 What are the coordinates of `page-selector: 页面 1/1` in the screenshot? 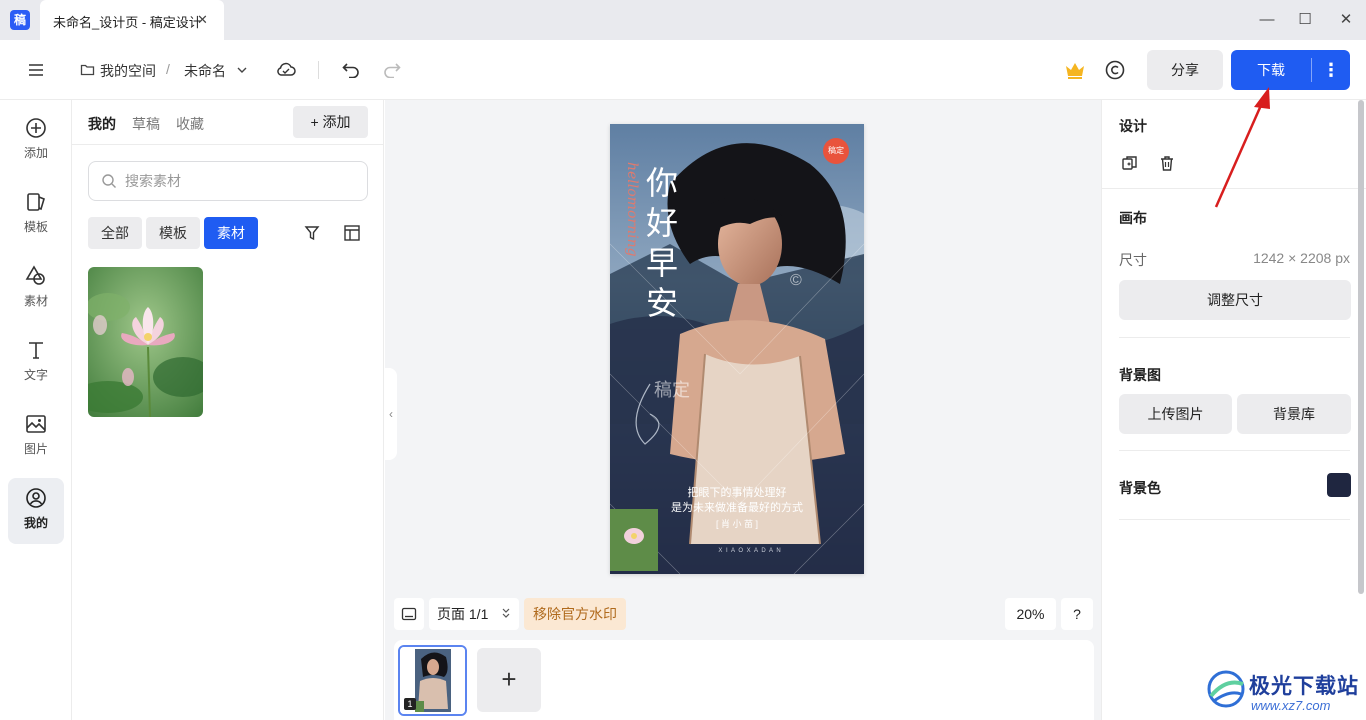 It's located at (474, 614).